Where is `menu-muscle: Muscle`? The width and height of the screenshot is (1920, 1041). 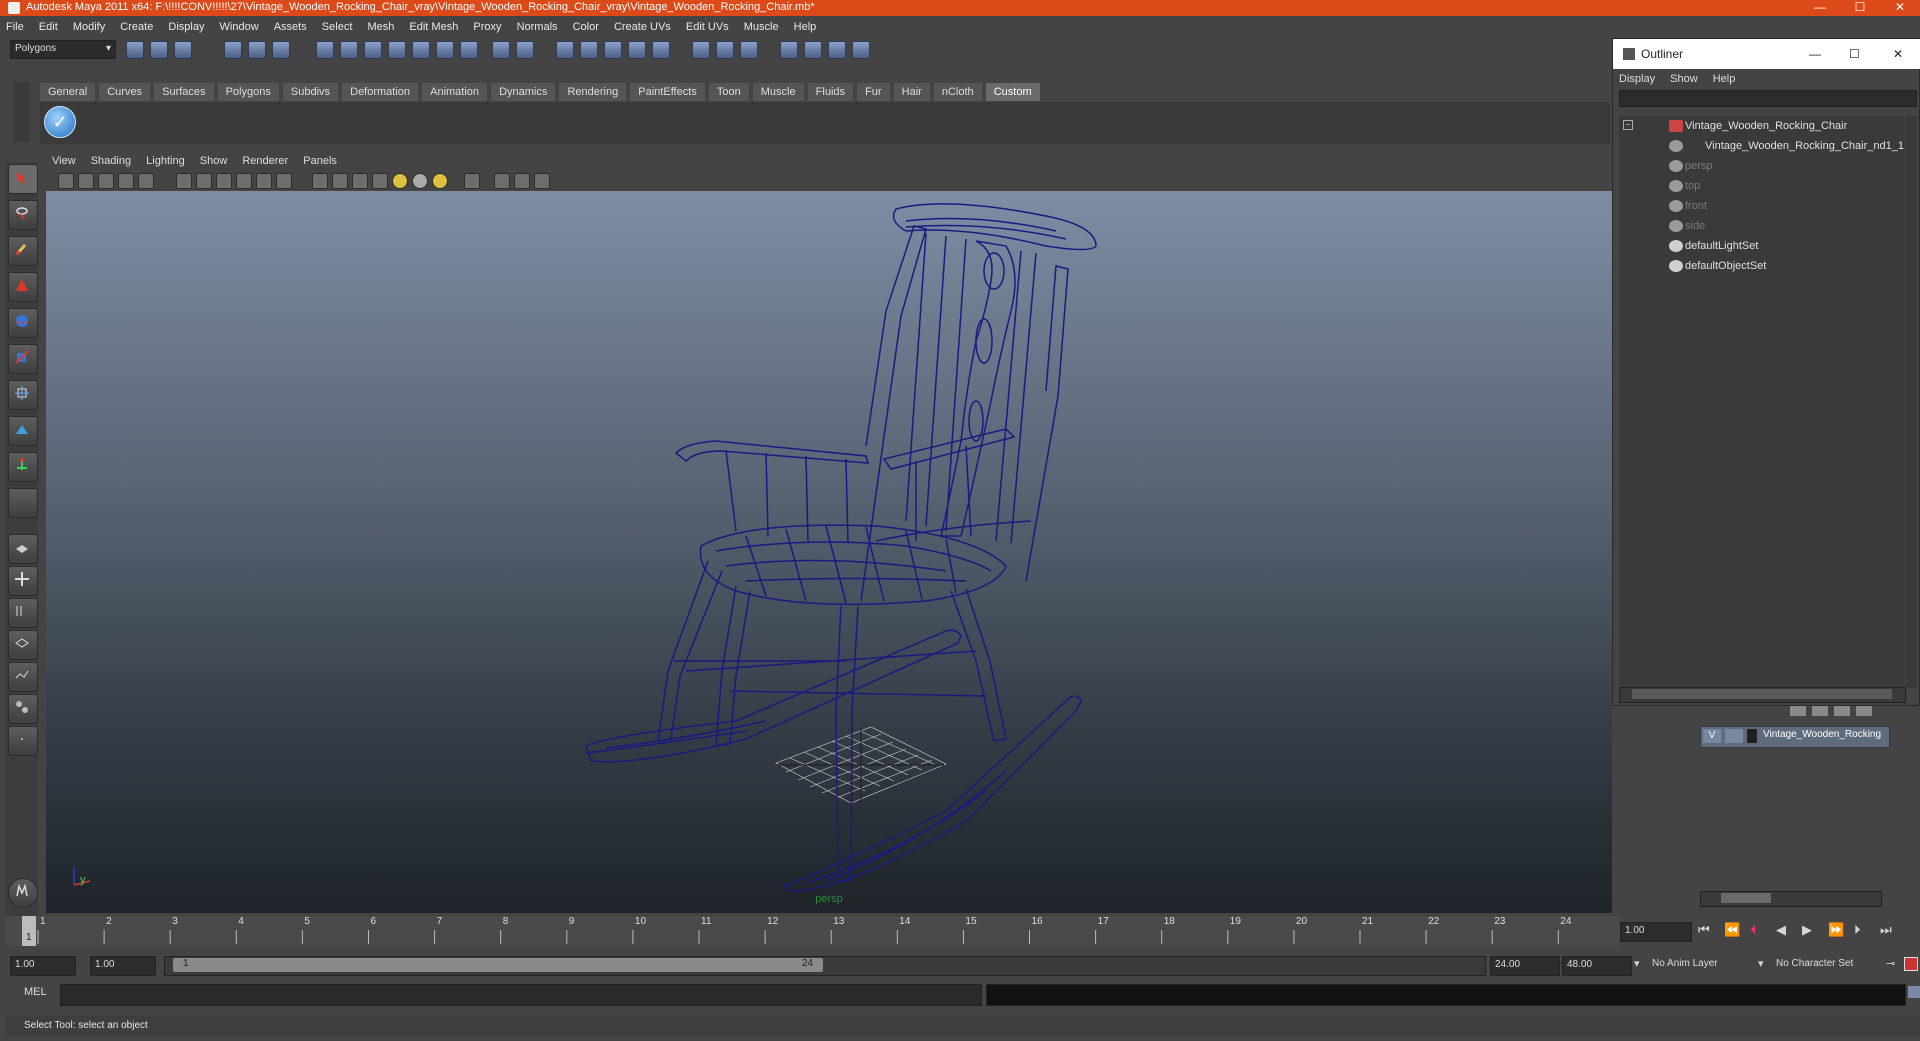
menu-muscle: Muscle is located at coordinates (761, 27).